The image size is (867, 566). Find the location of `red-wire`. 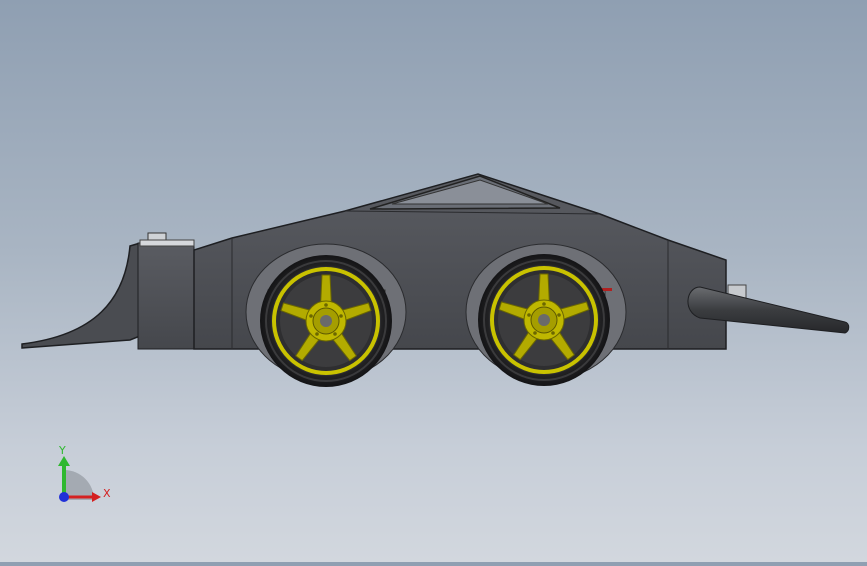

red-wire is located at coordinates (607, 289).